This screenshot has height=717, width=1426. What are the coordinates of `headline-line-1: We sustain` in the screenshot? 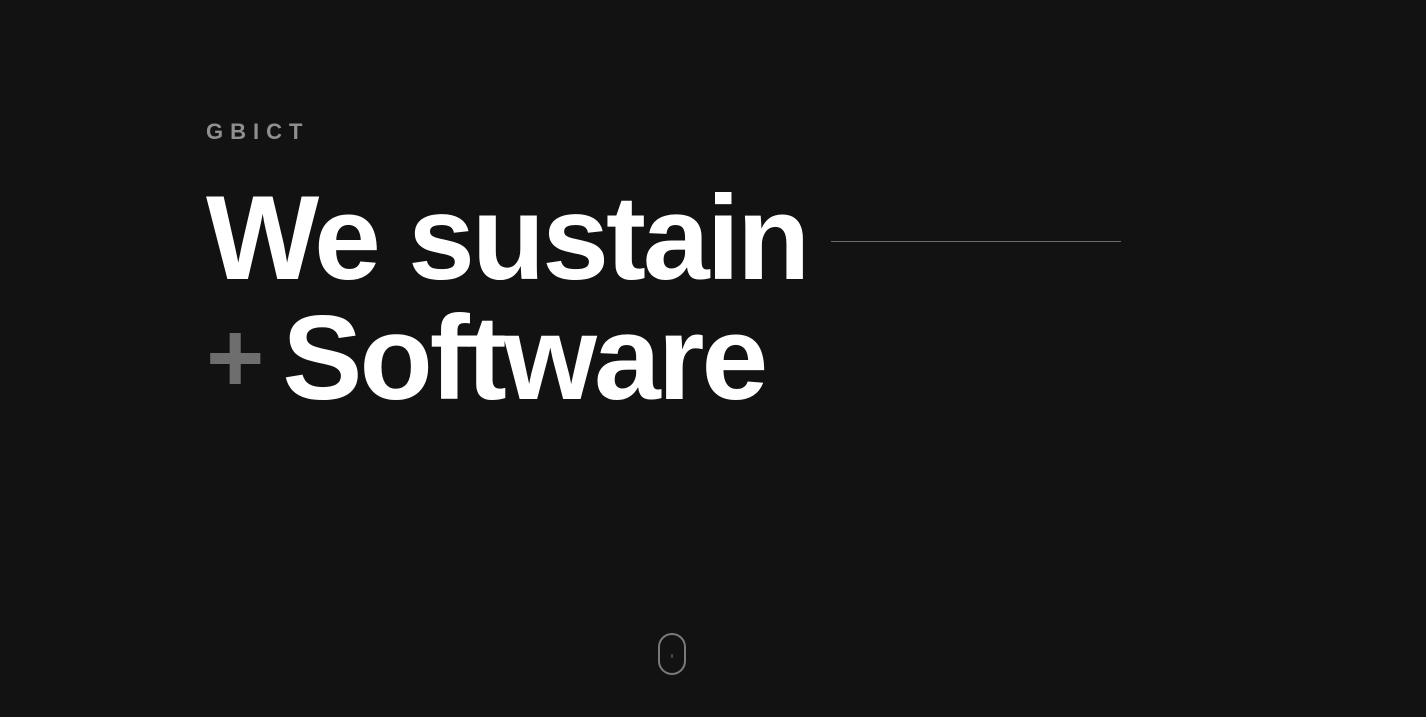 It's located at (664, 238).